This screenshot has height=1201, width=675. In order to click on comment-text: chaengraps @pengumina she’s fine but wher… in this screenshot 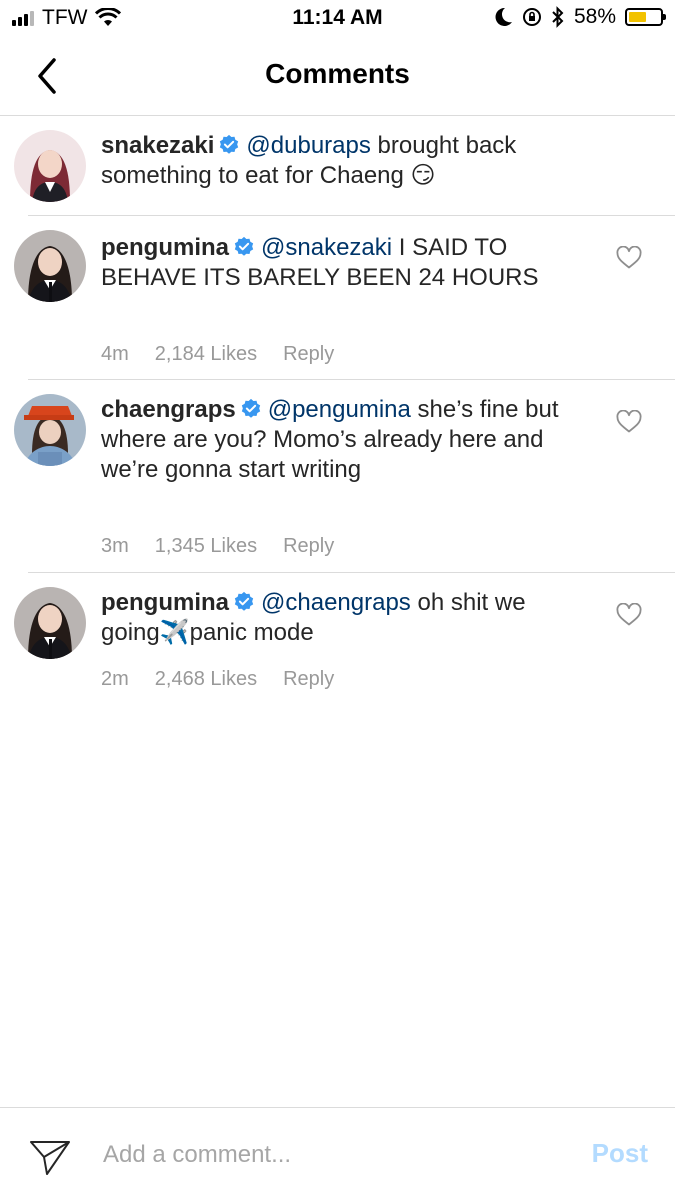, I will do `click(336, 440)`.